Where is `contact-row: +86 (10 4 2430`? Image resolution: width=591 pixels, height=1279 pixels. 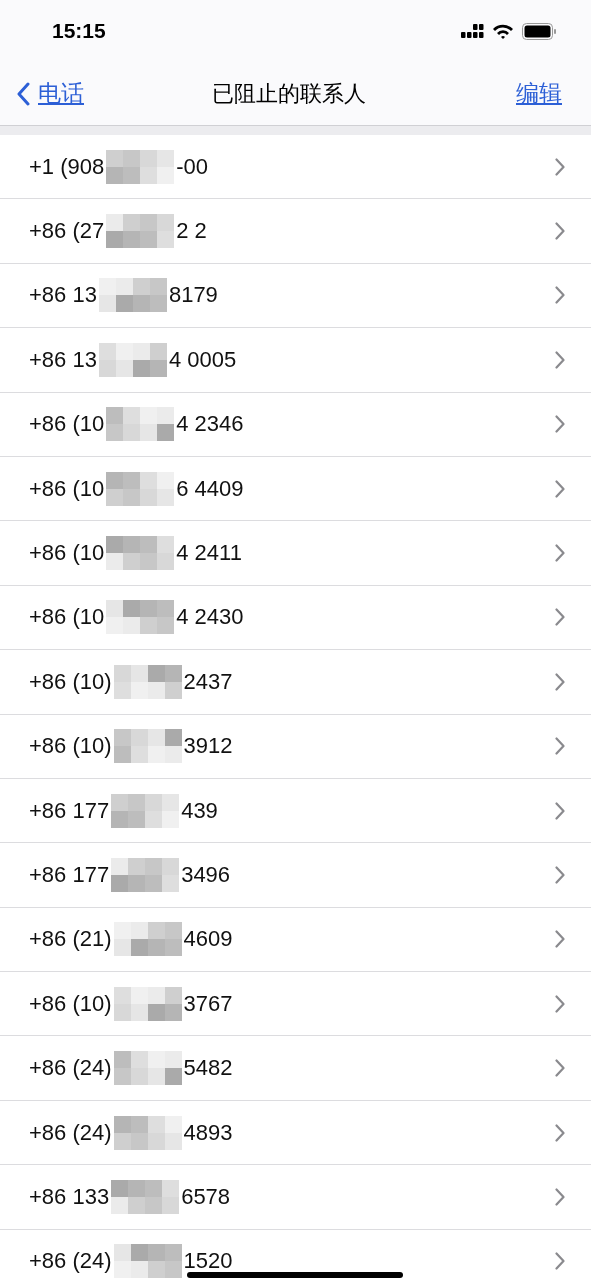 contact-row: +86 (10 4 2430 is located at coordinates (295, 618).